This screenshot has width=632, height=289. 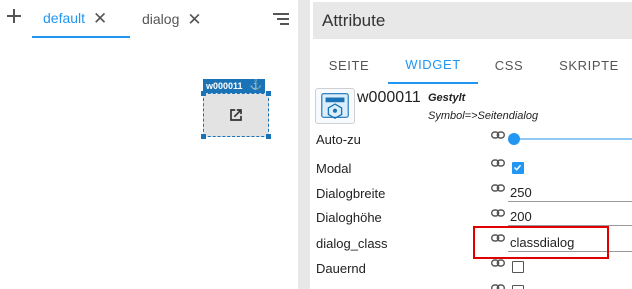 I want to click on add-tab-icon, so click(x=14, y=16).